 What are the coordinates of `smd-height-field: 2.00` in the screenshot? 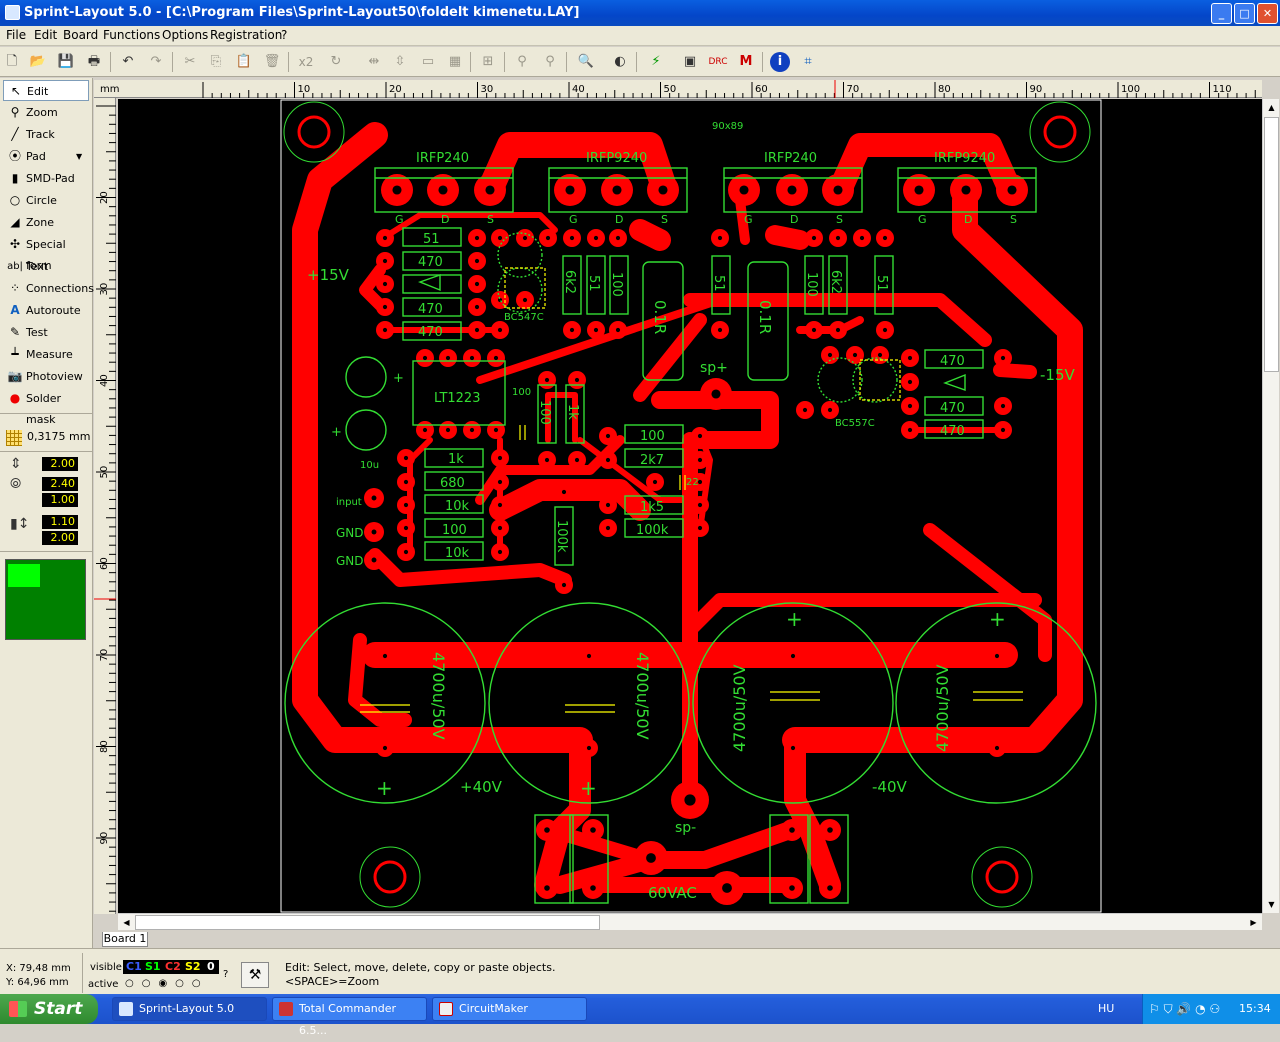 It's located at (60, 538).